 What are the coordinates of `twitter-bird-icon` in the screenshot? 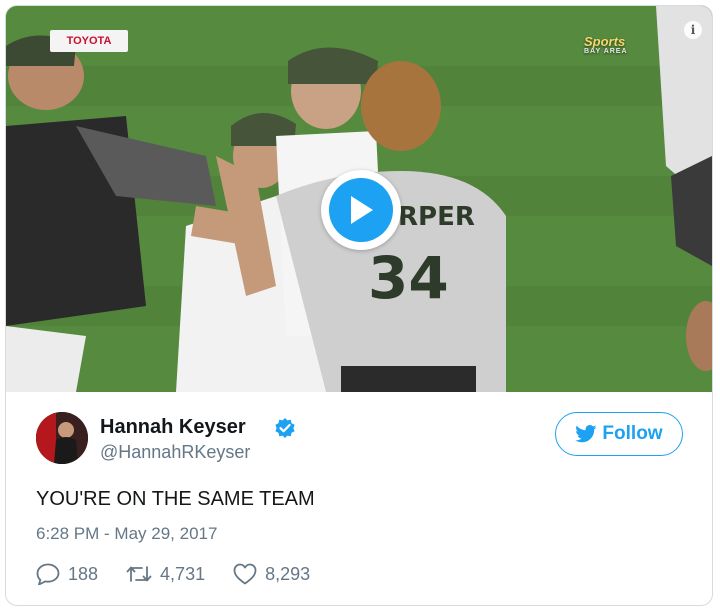 It's located at (586, 434).